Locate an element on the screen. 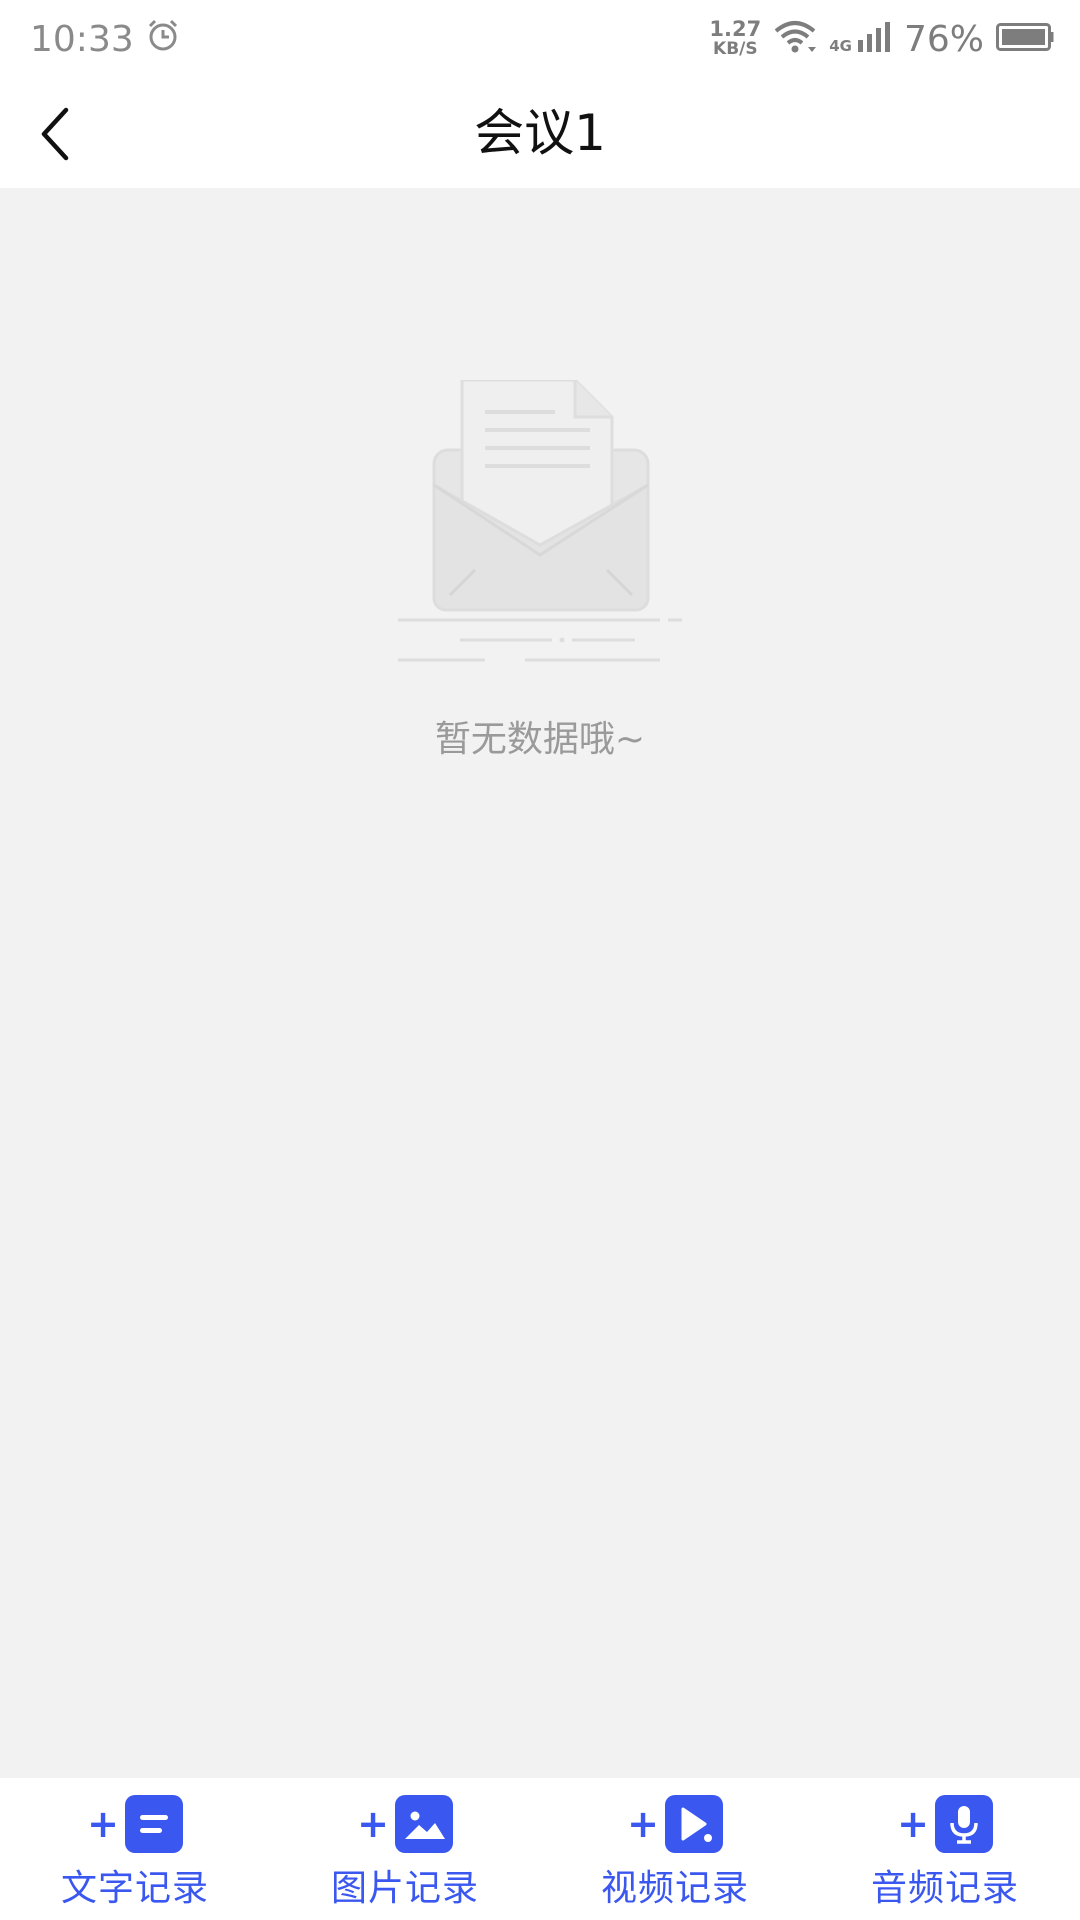  audio-record-icon-row: + is located at coordinates (945, 1824).